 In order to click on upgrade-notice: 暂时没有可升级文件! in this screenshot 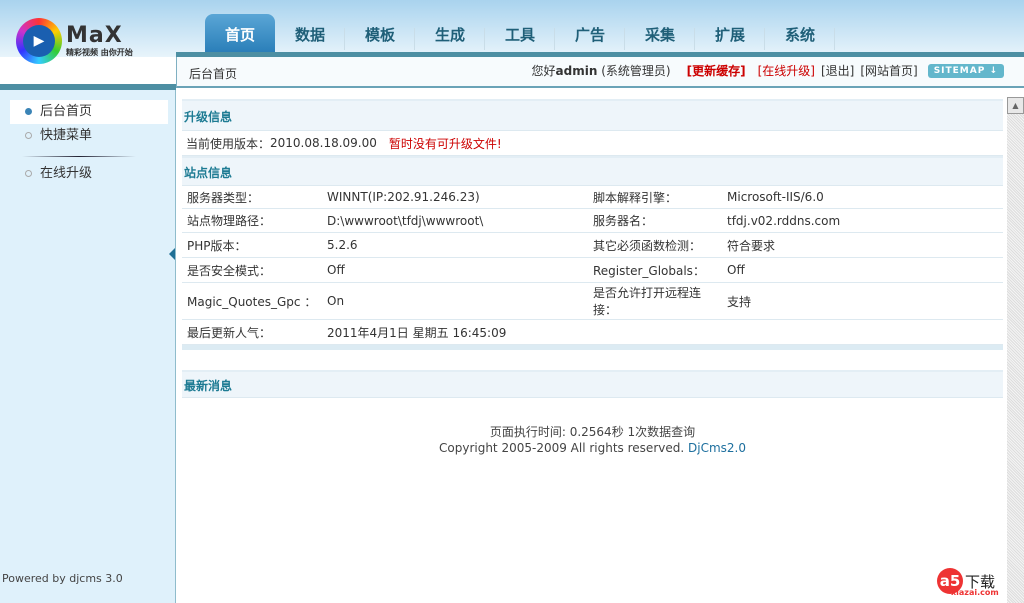, I will do `click(445, 143)`.